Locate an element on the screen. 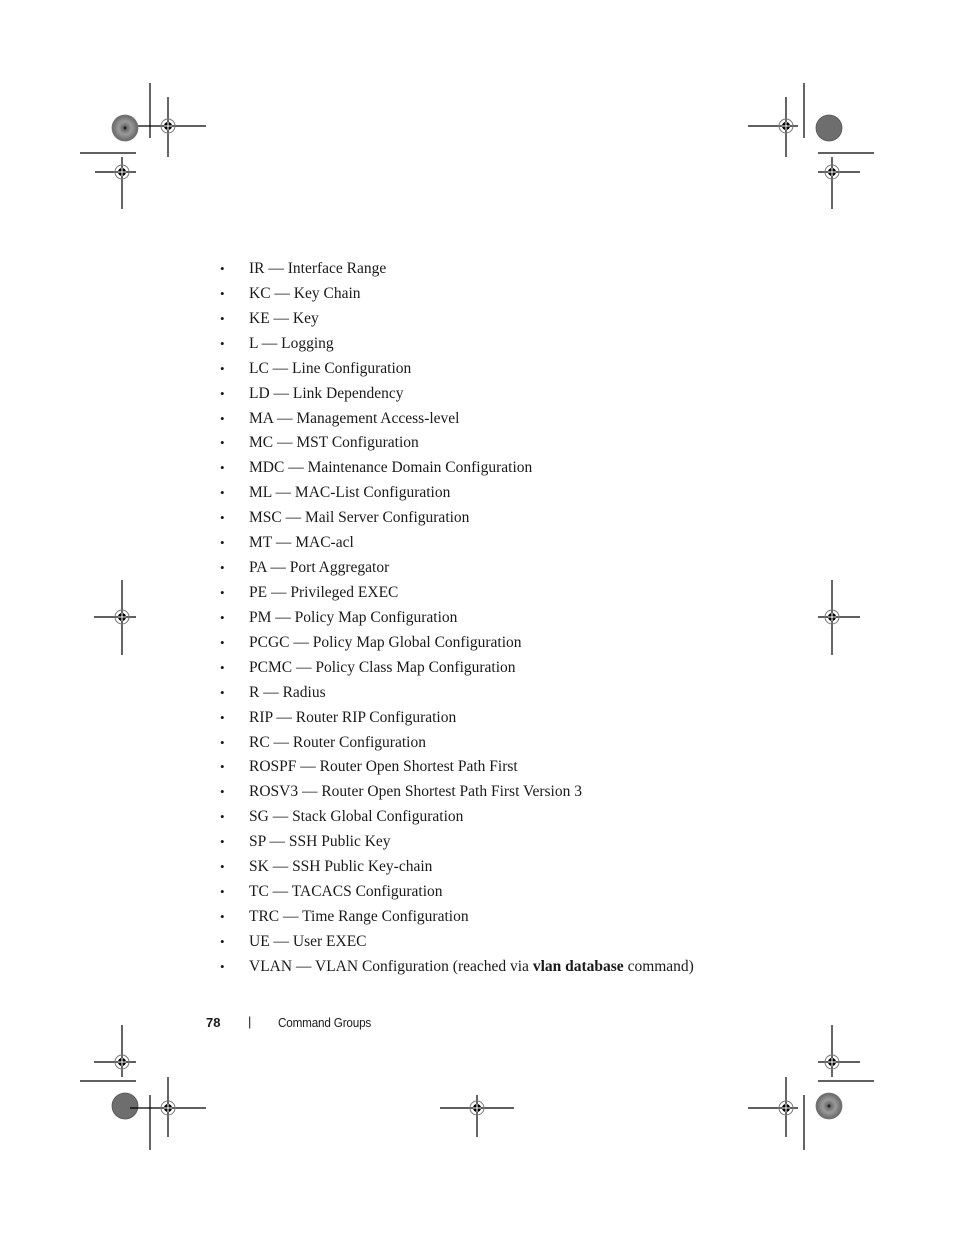  list-item-text: L — Logging is located at coordinates (291, 343).